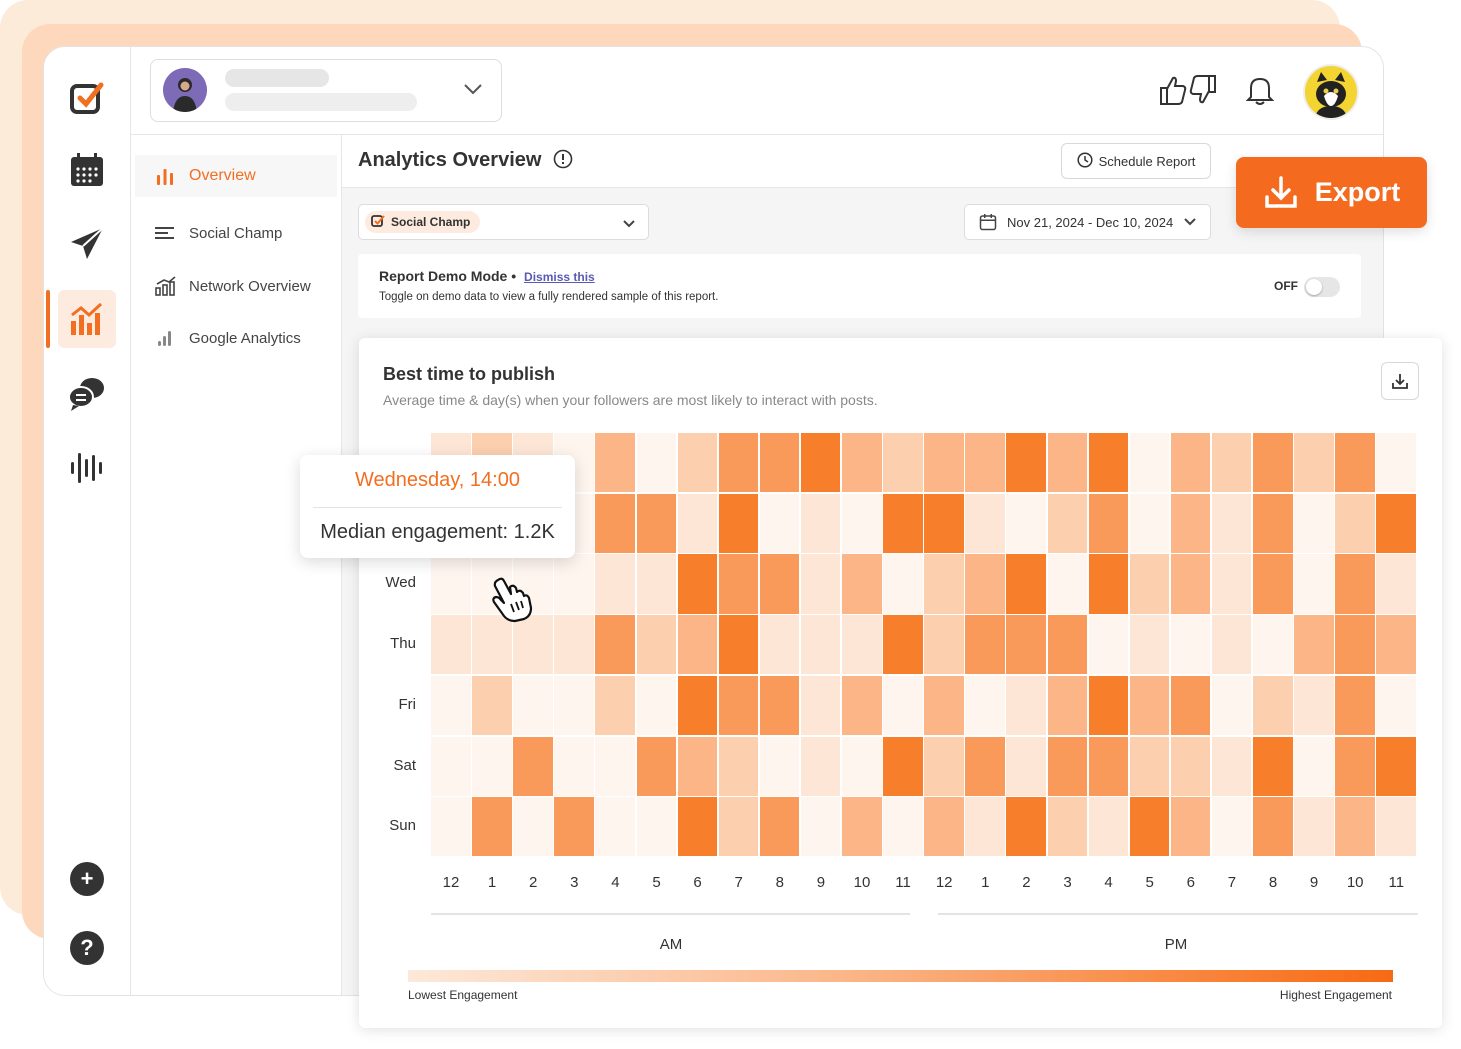 This screenshot has width=1461, height=1049. Describe the element at coordinates (236, 338) in the screenshot. I see `subnav-item-google-analytics: Google Analytics` at that location.